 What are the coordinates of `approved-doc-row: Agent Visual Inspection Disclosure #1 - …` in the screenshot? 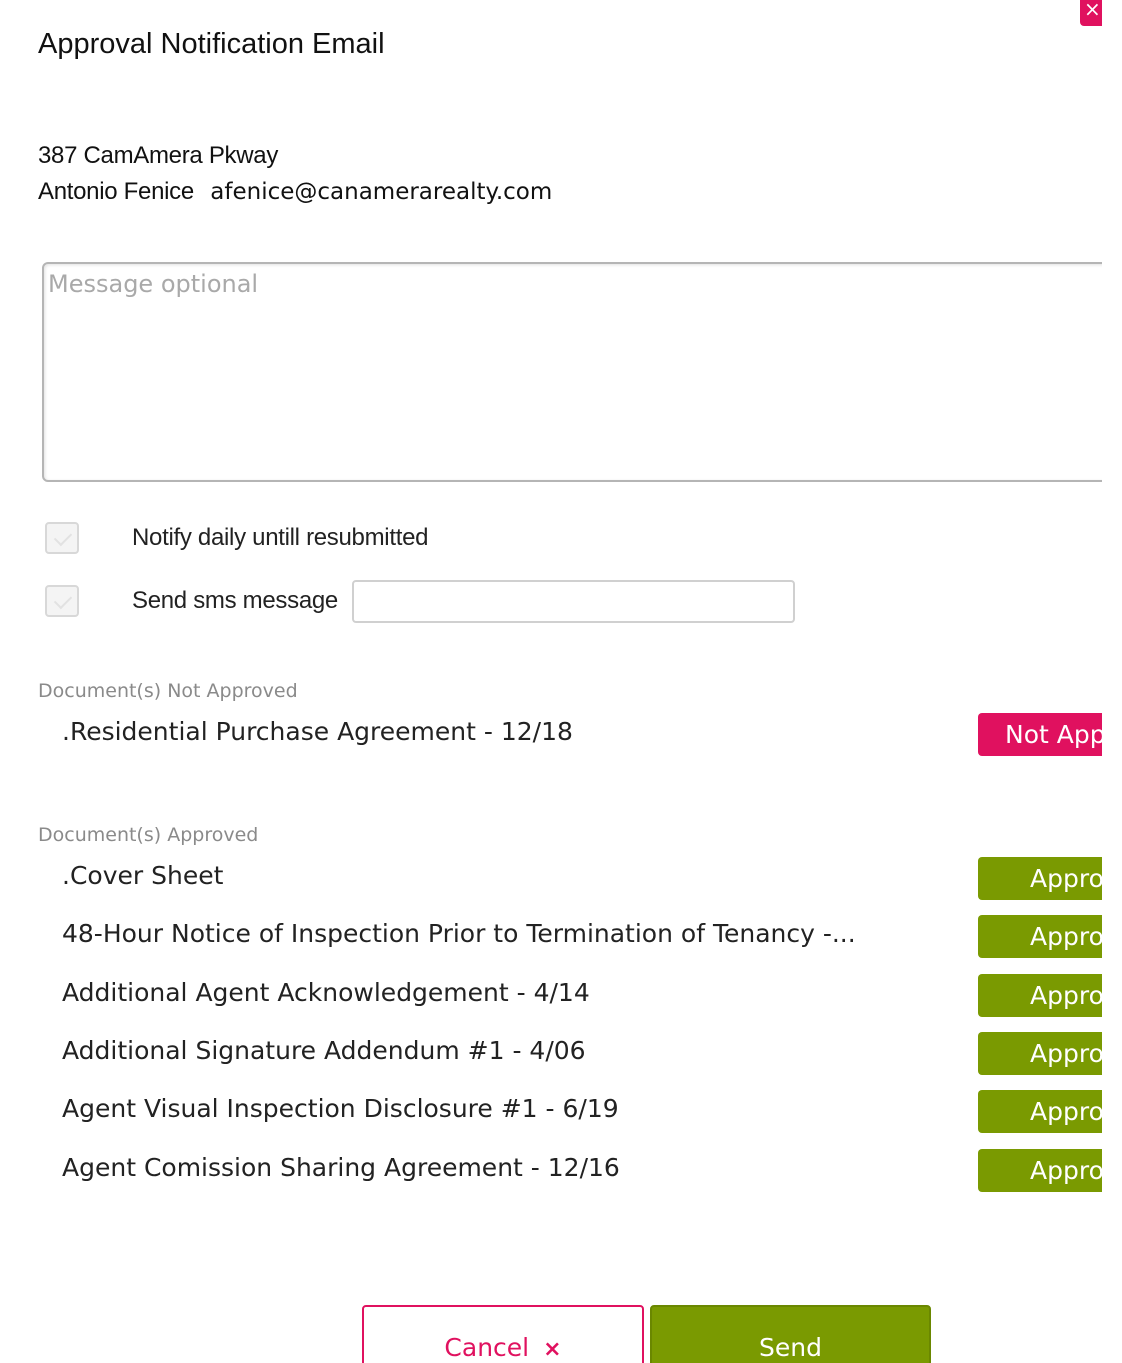 It's located at (551, 1112).